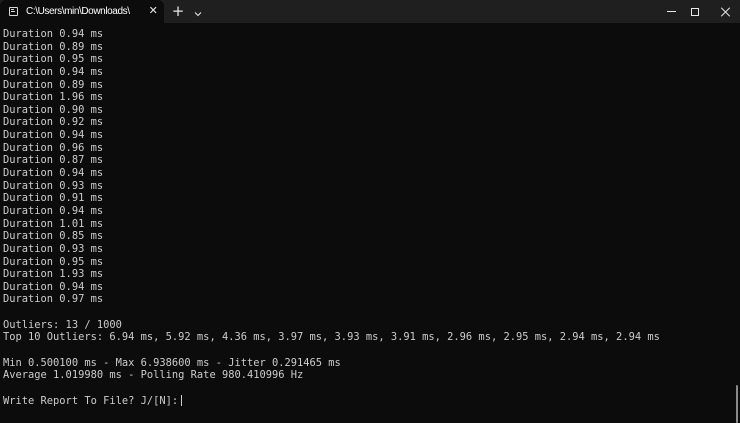  What do you see at coordinates (53, 160) in the screenshot?
I see `duration-line: Duration 0.87 ms` at bounding box center [53, 160].